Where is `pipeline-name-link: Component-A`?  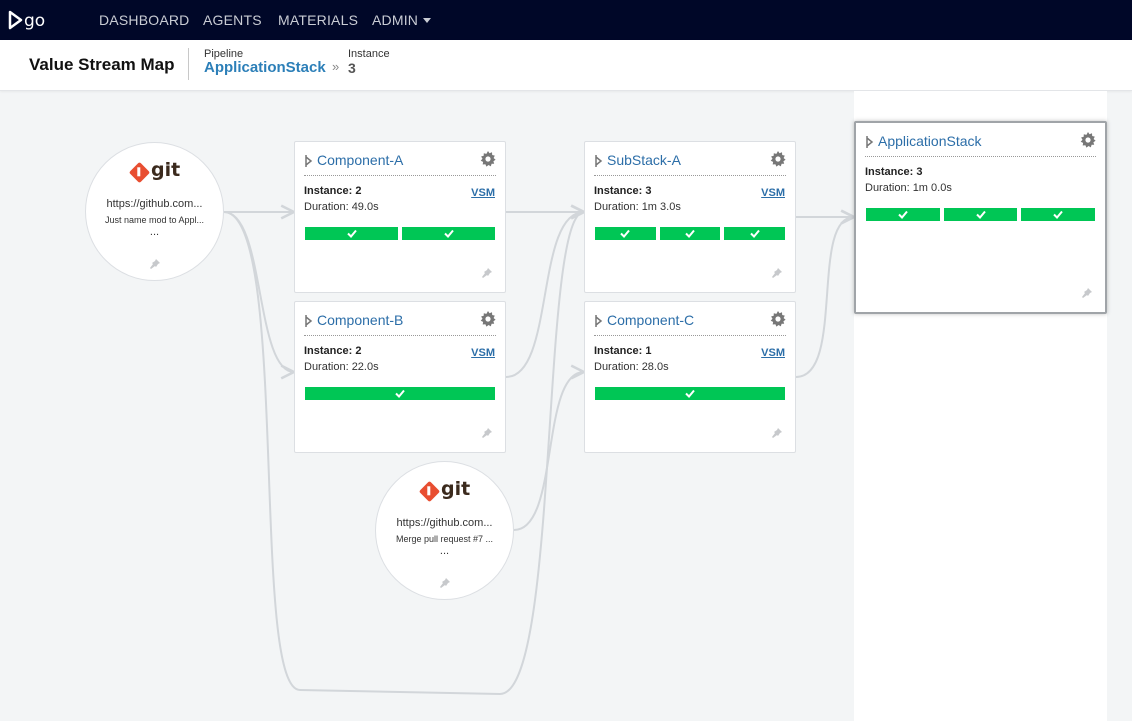
pipeline-name-link: Component-A is located at coordinates (360, 160).